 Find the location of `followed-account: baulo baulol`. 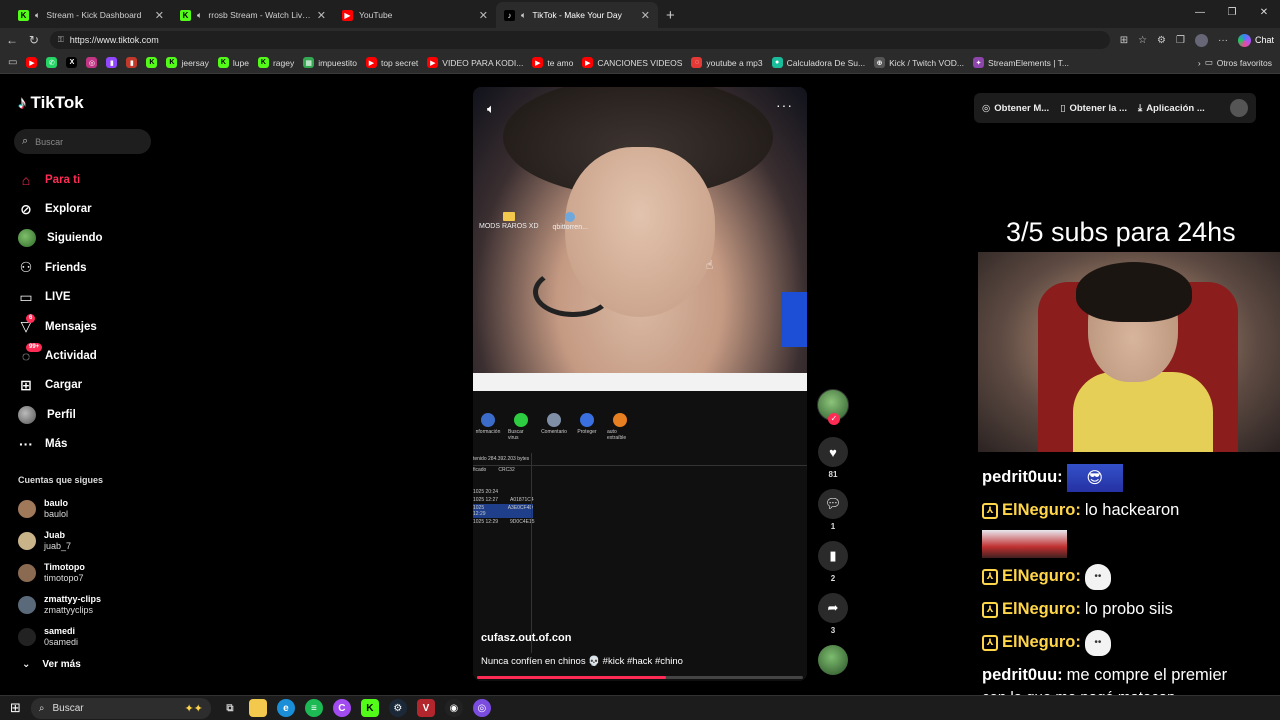

followed-account: baulo baulol is located at coordinates (88, 509).